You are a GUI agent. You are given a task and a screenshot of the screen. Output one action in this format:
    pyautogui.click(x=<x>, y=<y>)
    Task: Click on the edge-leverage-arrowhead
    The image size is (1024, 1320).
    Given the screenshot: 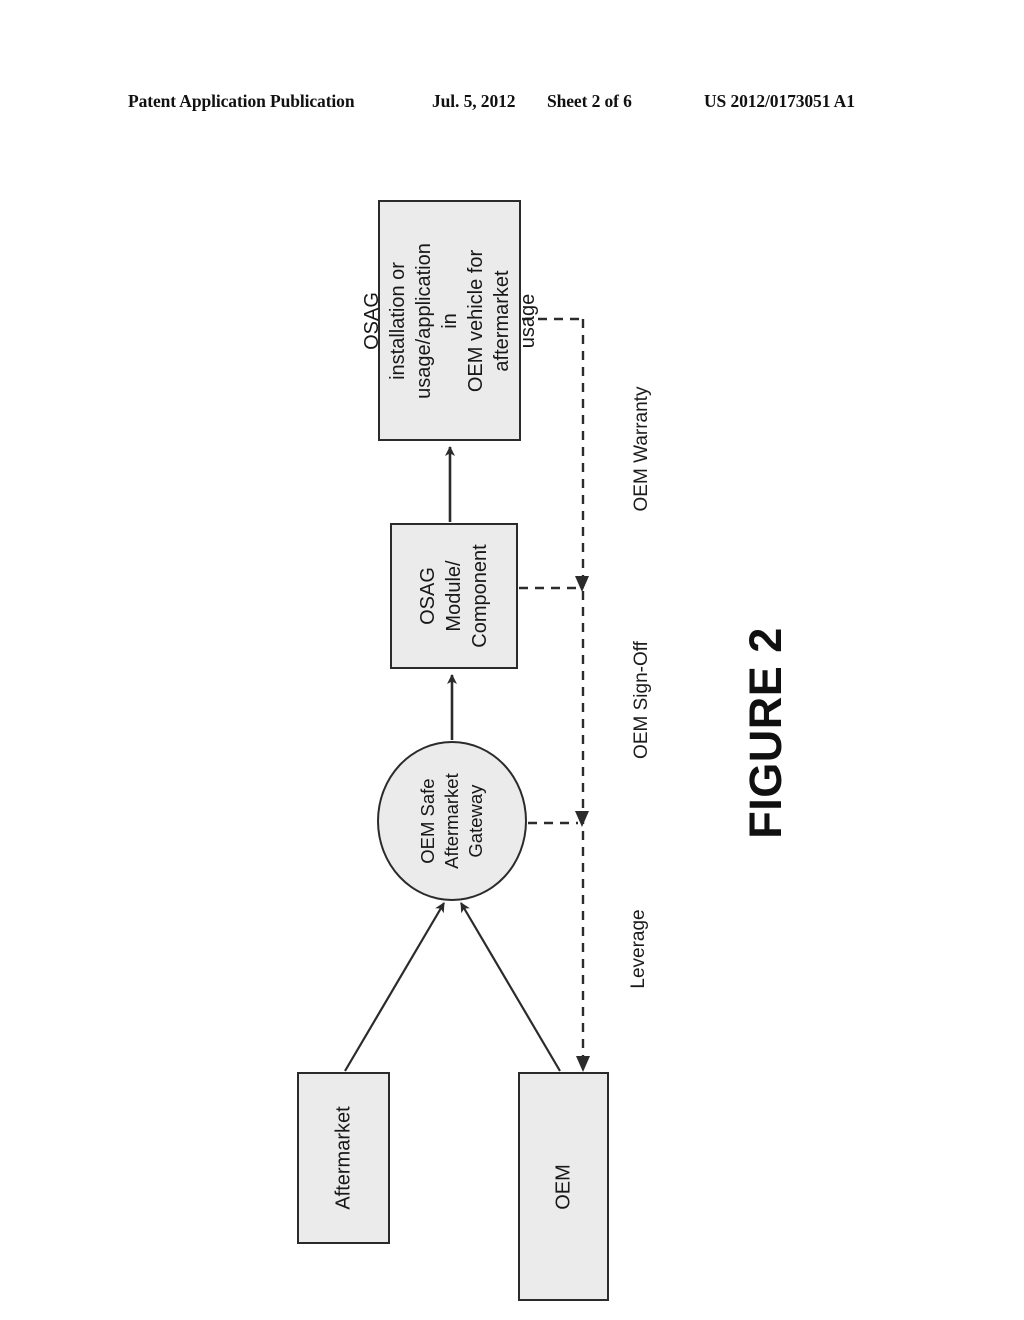 What is the action you would take?
    pyautogui.click(x=583, y=1064)
    